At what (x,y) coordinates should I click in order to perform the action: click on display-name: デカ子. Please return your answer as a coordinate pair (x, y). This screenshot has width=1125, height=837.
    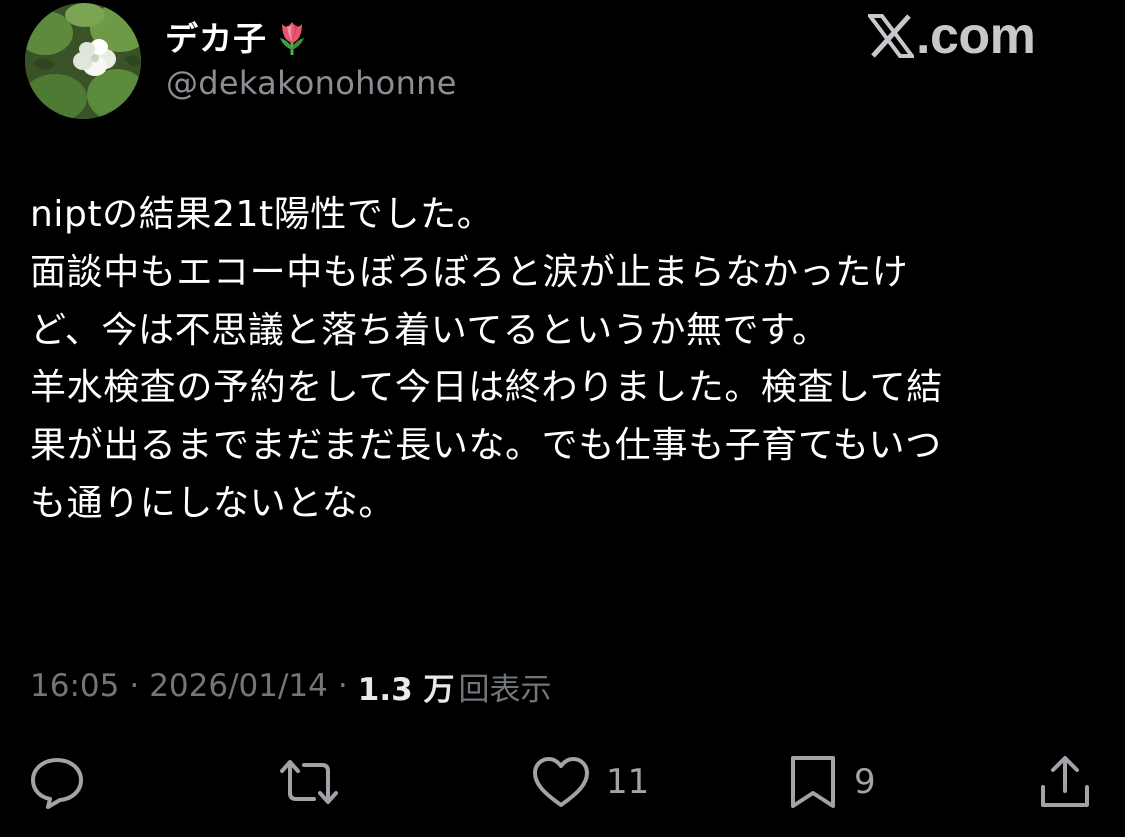
    Looking at the image, I should click on (216, 36).